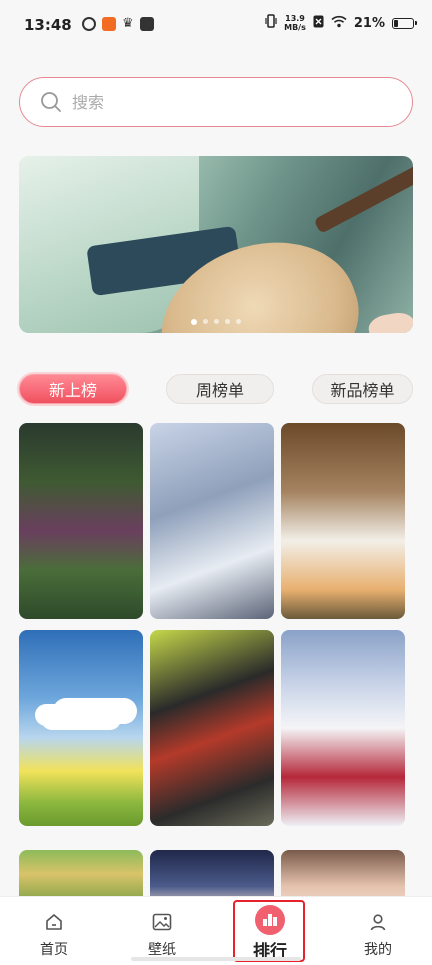  What do you see at coordinates (48, 25) in the screenshot?
I see `status-time: 13:48` at bounding box center [48, 25].